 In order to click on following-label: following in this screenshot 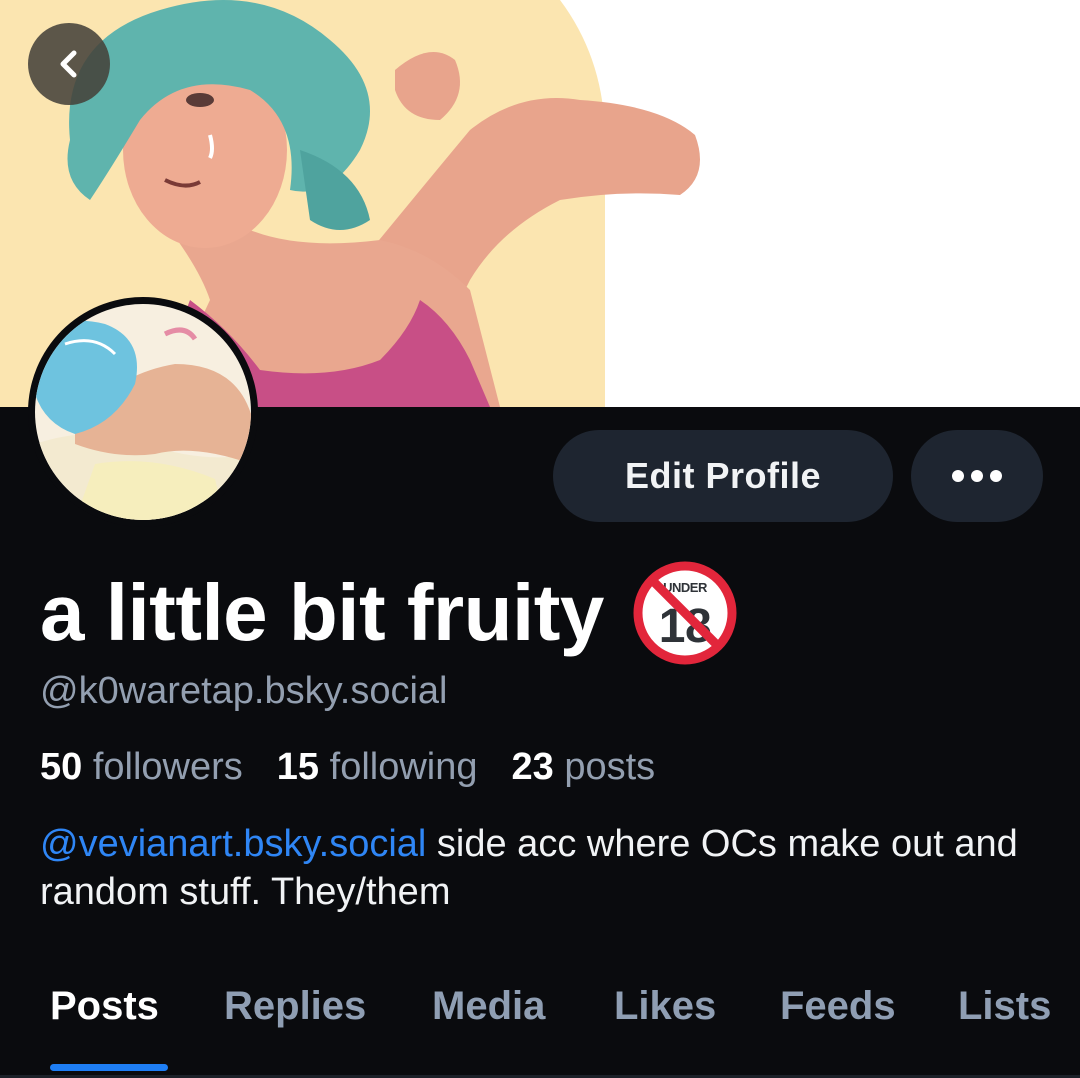, I will do `click(403, 767)`.